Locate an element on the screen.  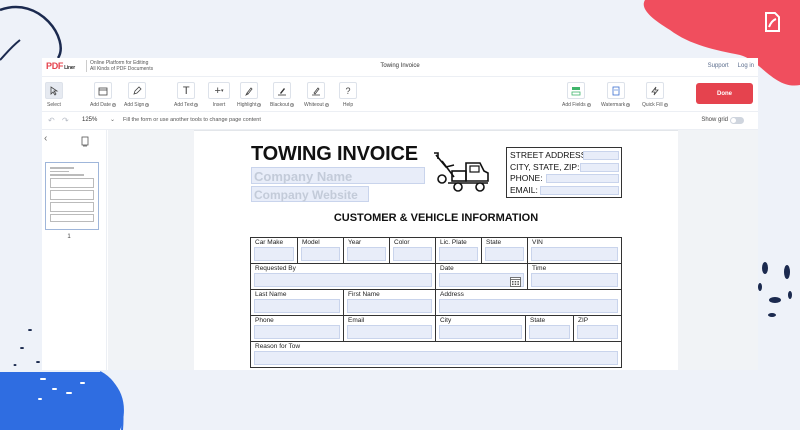
table-cell: First Name is located at coordinates (389, 302).